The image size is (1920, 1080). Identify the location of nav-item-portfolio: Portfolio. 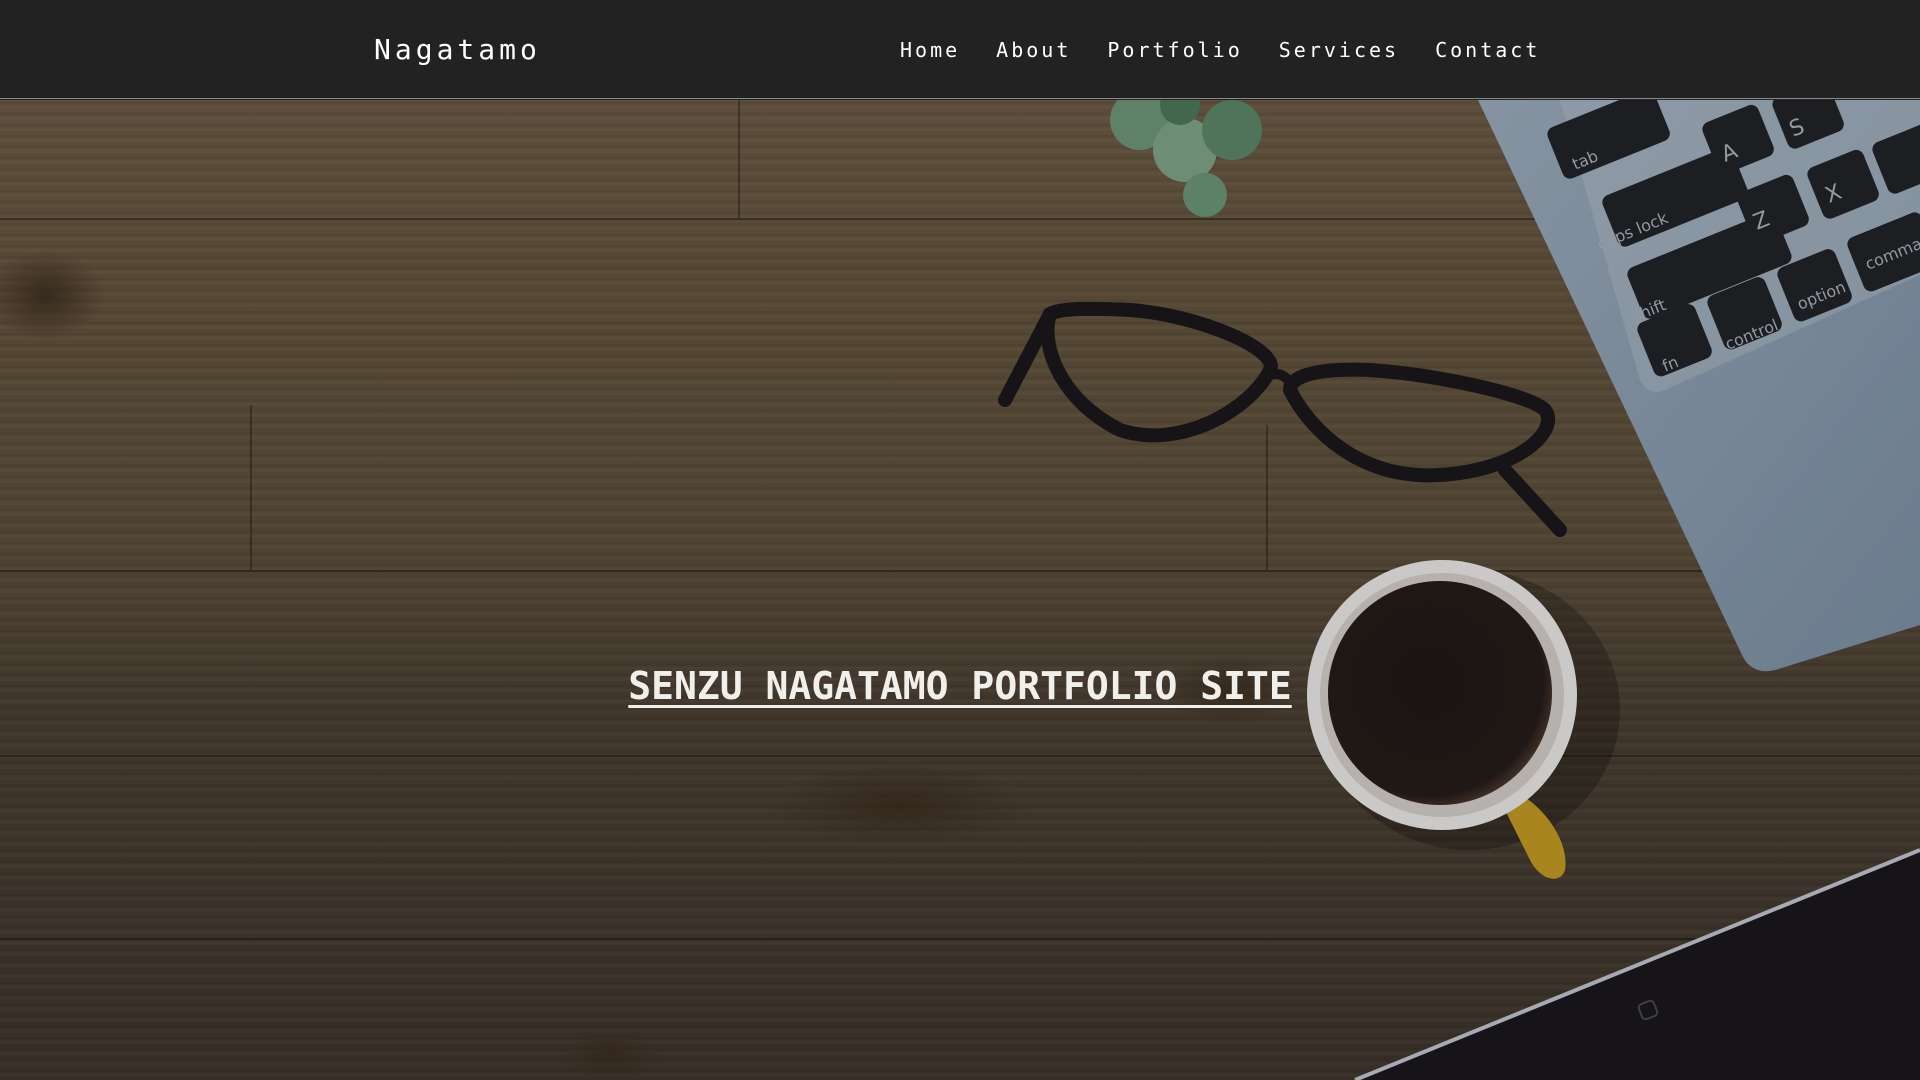
(1174, 50).